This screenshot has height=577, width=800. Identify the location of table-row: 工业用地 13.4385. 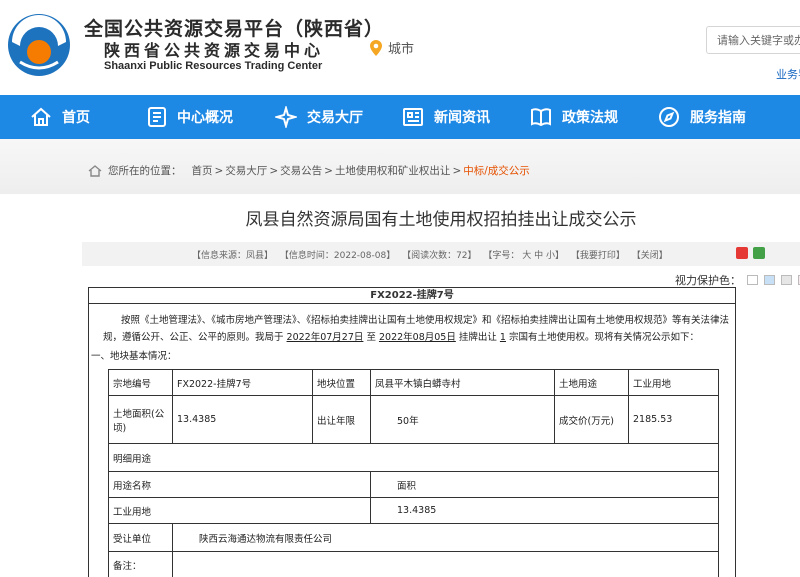
(413, 510).